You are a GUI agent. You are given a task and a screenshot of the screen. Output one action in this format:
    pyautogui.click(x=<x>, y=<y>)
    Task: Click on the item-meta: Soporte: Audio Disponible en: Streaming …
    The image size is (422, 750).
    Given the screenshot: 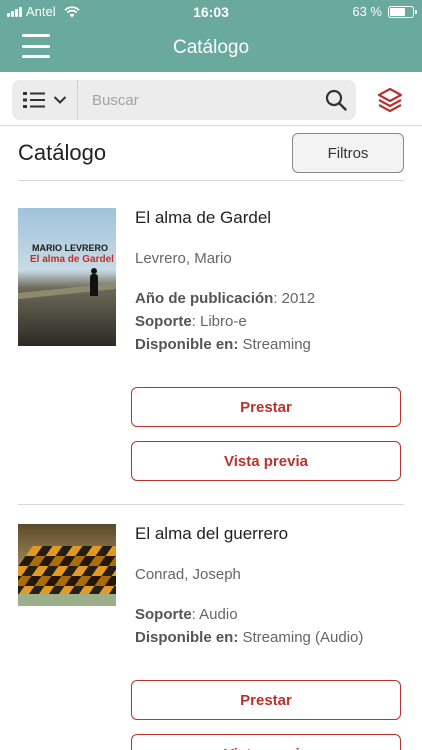 What is the action you would take?
    pyautogui.click(x=249, y=626)
    